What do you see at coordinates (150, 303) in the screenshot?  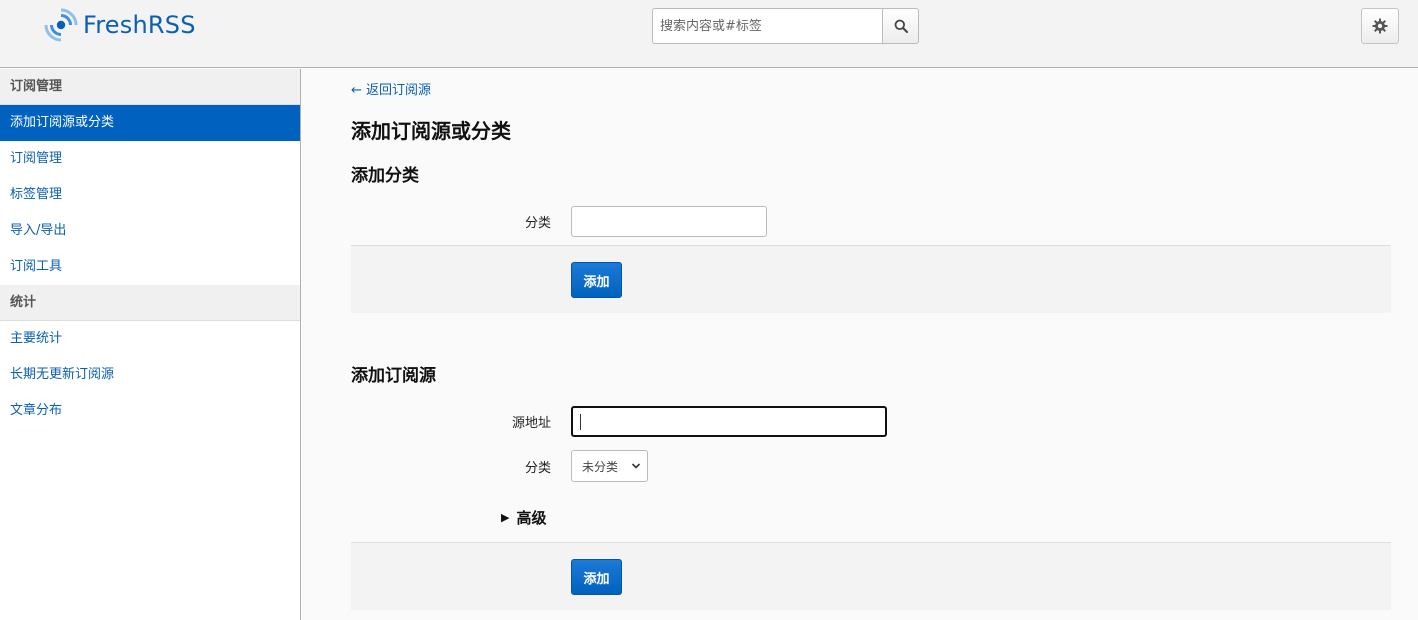 I see `sidebar-group-statistics: 统计` at bounding box center [150, 303].